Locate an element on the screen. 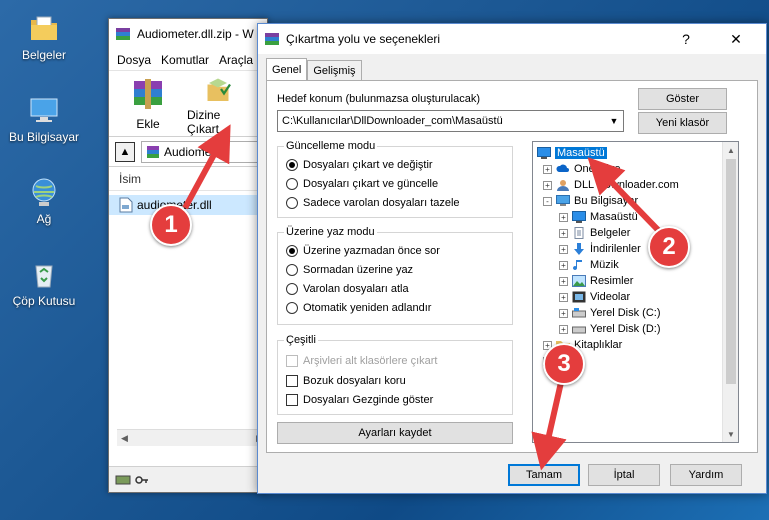 The image size is (769, 520). documents-folder-icon is located at coordinates (44, 28).